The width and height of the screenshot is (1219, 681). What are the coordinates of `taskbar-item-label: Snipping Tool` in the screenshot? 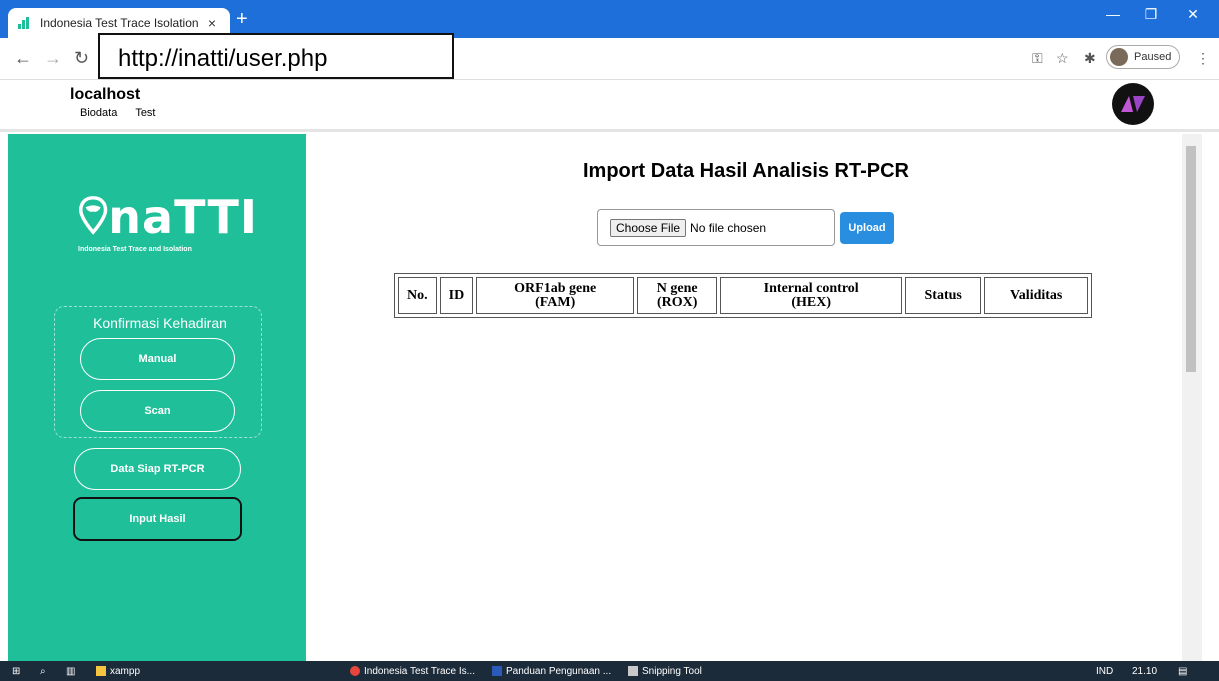 It's located at (672, 671).